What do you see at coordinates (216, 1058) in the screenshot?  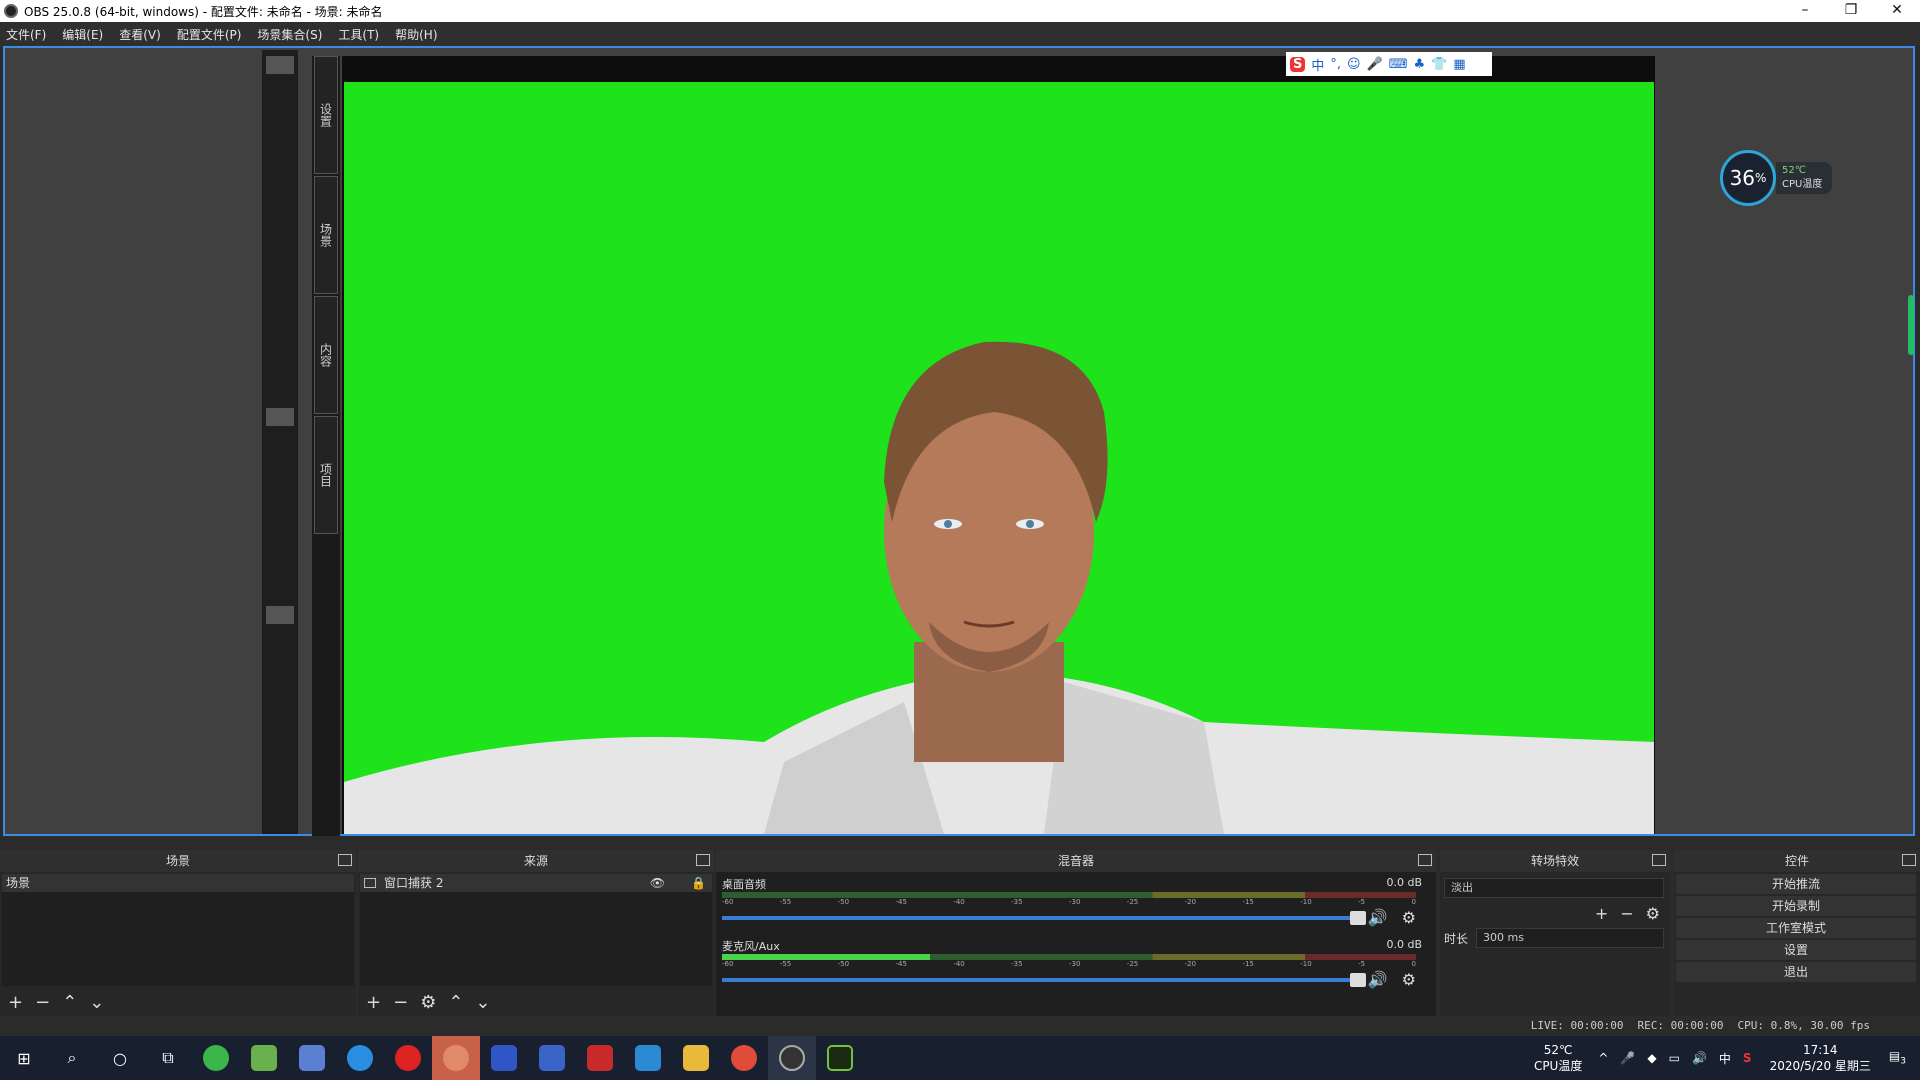 I see `app-green-icon` at bounding box center [216, 1058].